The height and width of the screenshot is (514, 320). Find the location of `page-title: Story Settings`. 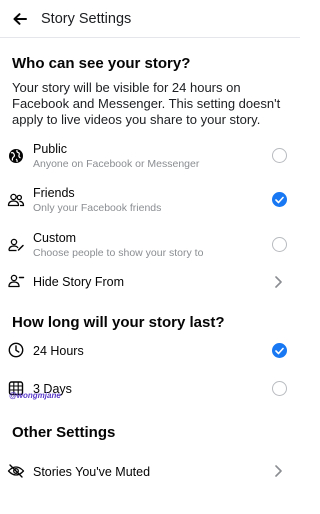

page-title: Story Settings is located at coordinates (86, 19).